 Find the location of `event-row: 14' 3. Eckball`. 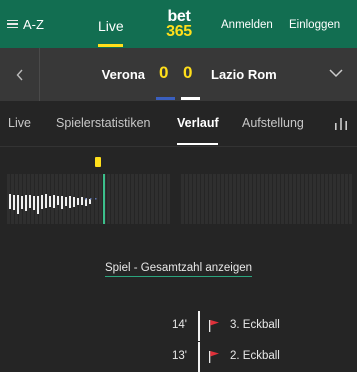

event-row: 14' 3. Eckball is located at coordinates (178, 326).